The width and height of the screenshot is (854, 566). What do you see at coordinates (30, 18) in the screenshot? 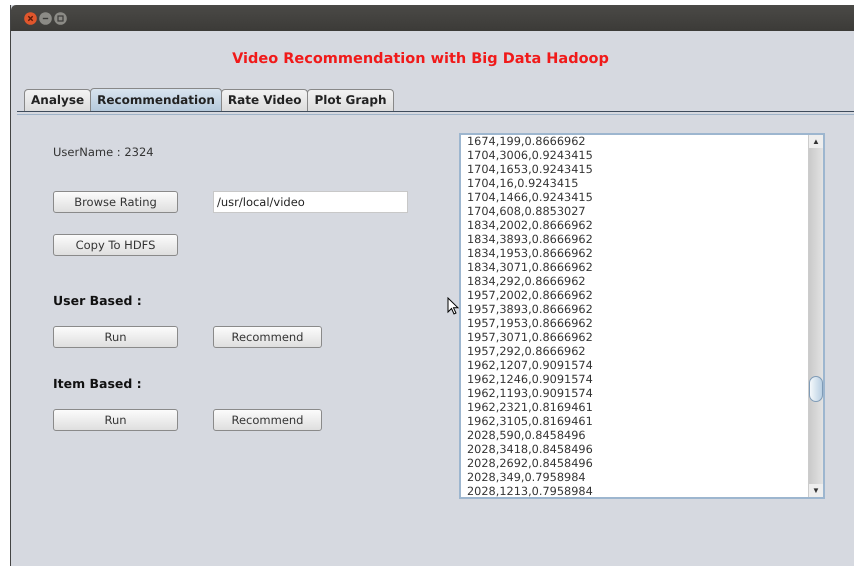
I see `close-icon` at bounding box center [30, 18].